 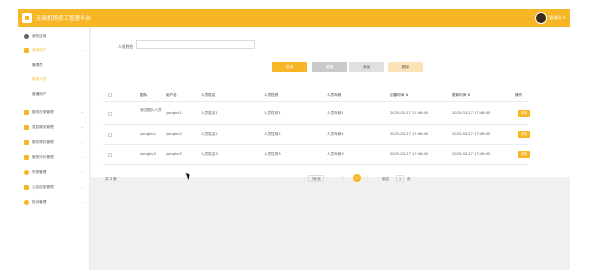 What do you see at coordinates (174, 154) in the screenshot?
I see `row-username: yonghu3` at bounding box center [174, 154].